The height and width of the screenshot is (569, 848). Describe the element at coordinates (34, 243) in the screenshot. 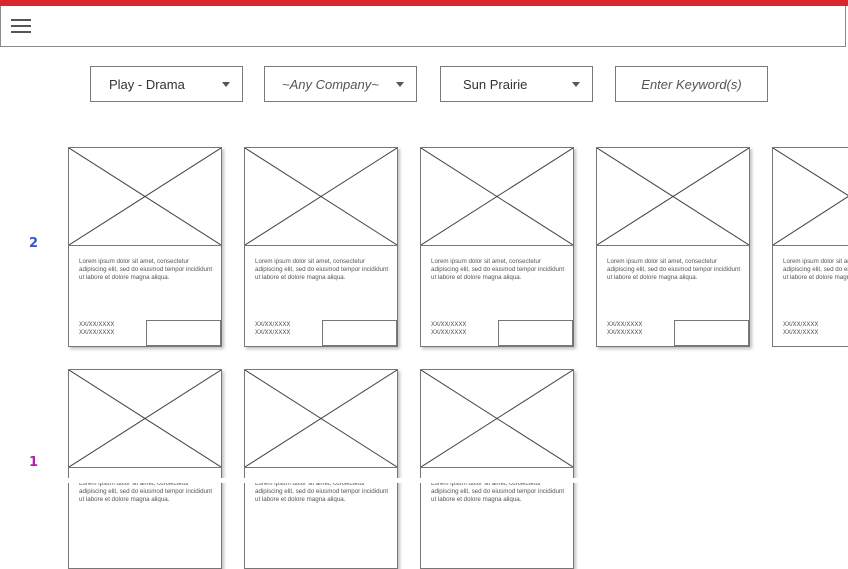

I see `row-number-2: 2` at that location.